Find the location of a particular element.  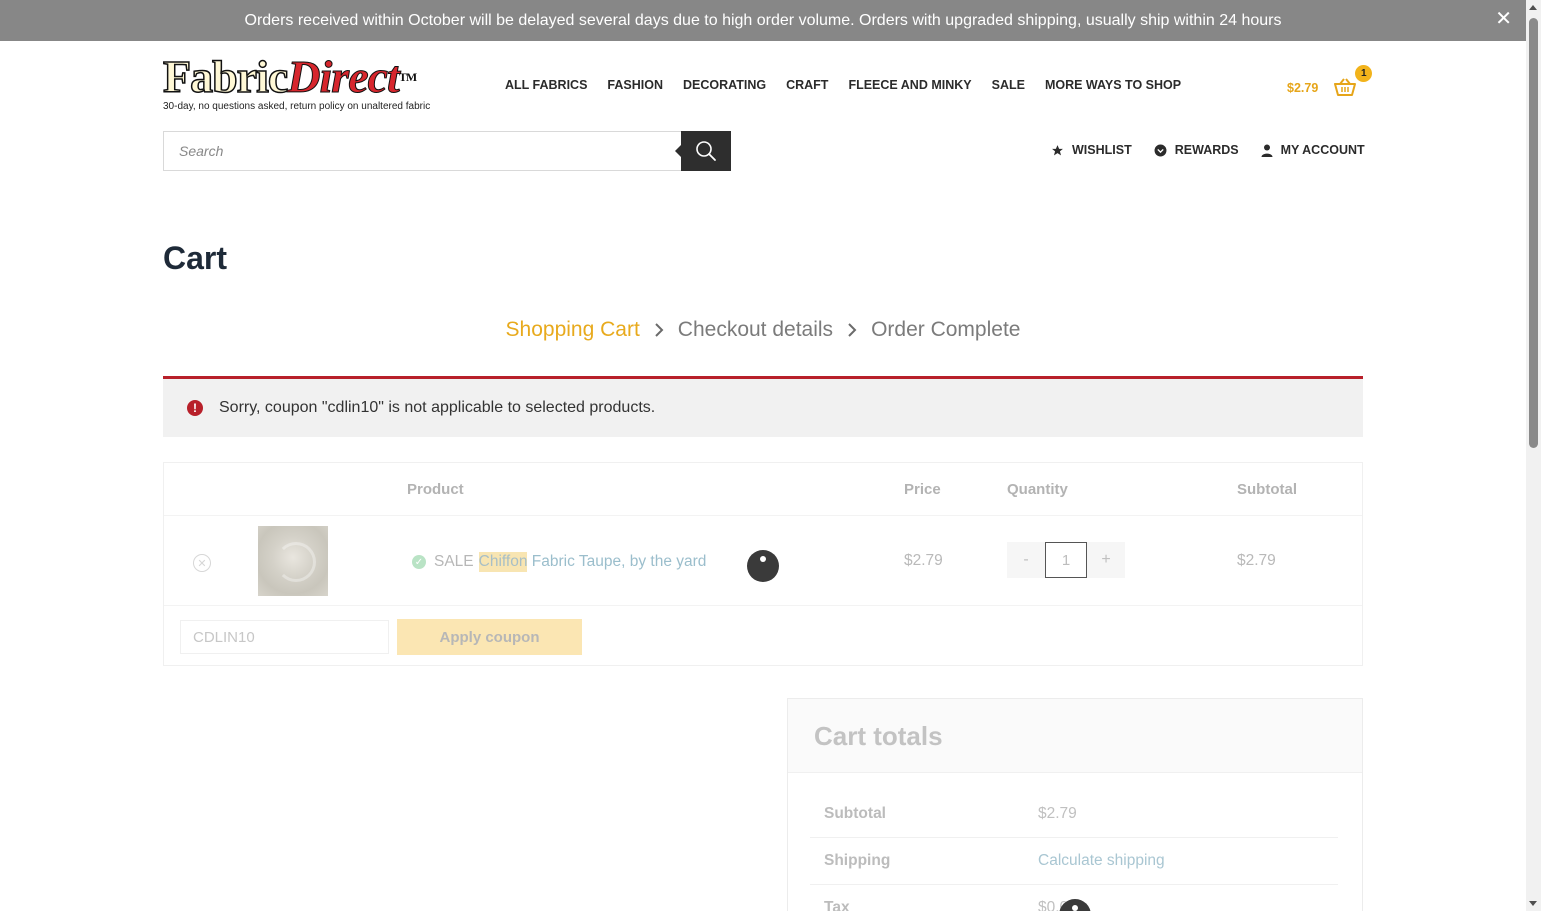

close-icon: ✕ is located at coordinates (1503, 19).